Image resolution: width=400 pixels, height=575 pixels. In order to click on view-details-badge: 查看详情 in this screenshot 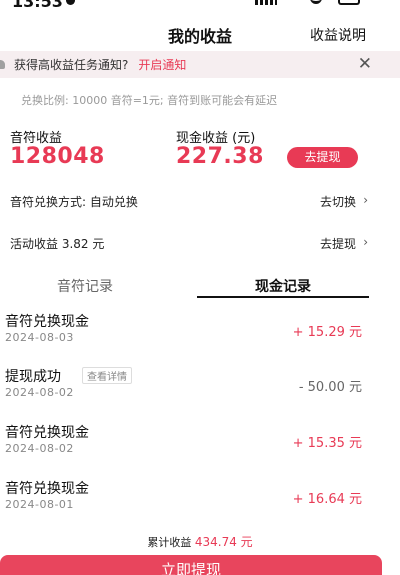, I will do `click(107, 375)`.